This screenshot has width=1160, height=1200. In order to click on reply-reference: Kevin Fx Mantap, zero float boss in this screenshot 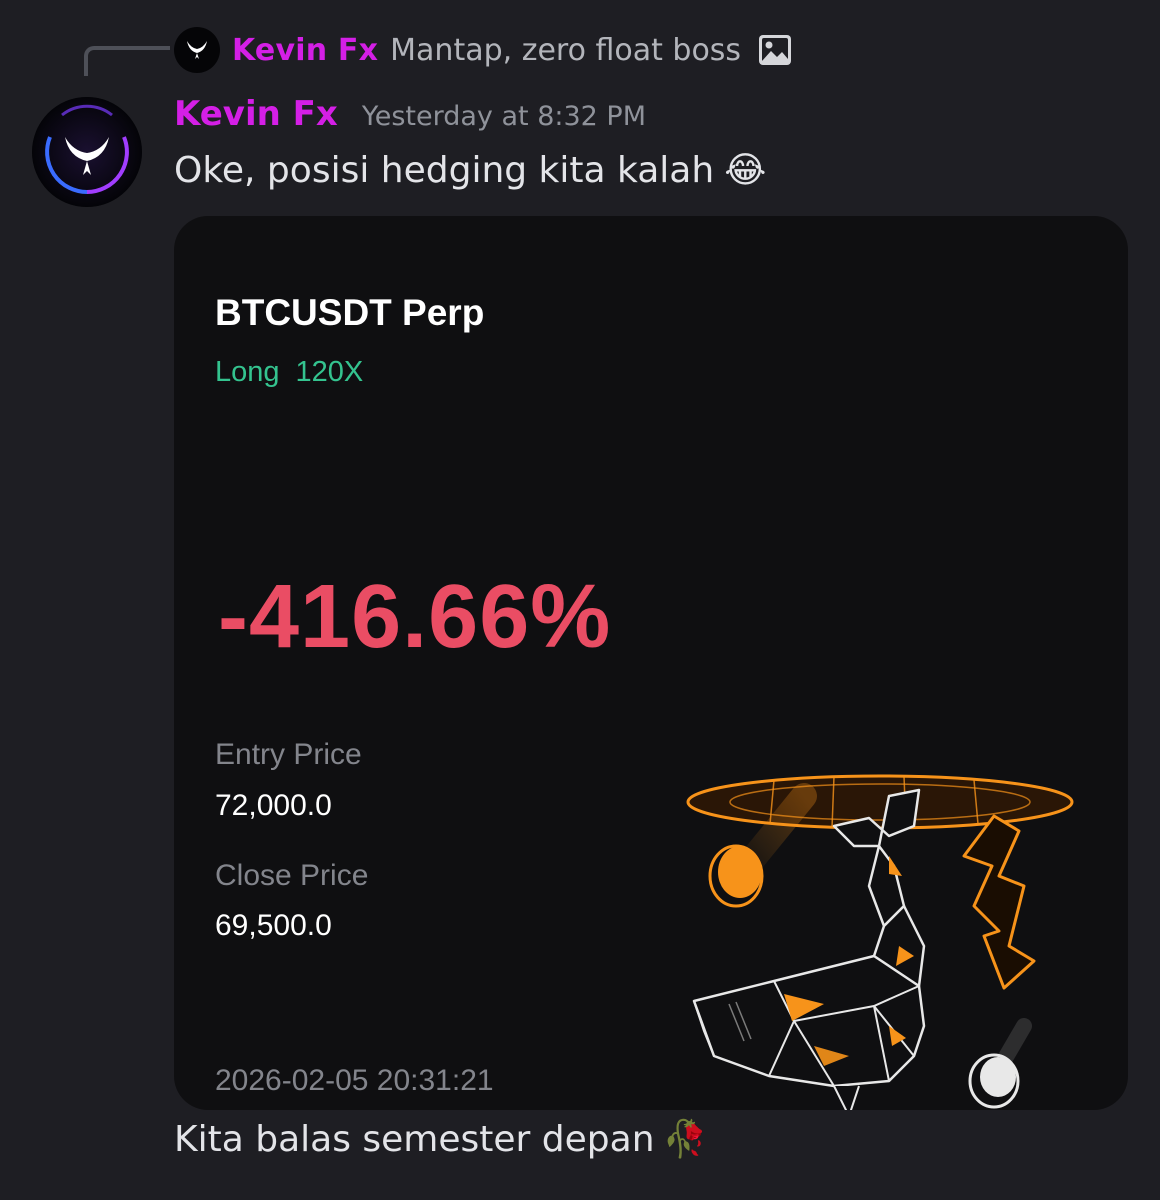, I will do `click(483, 50)`.